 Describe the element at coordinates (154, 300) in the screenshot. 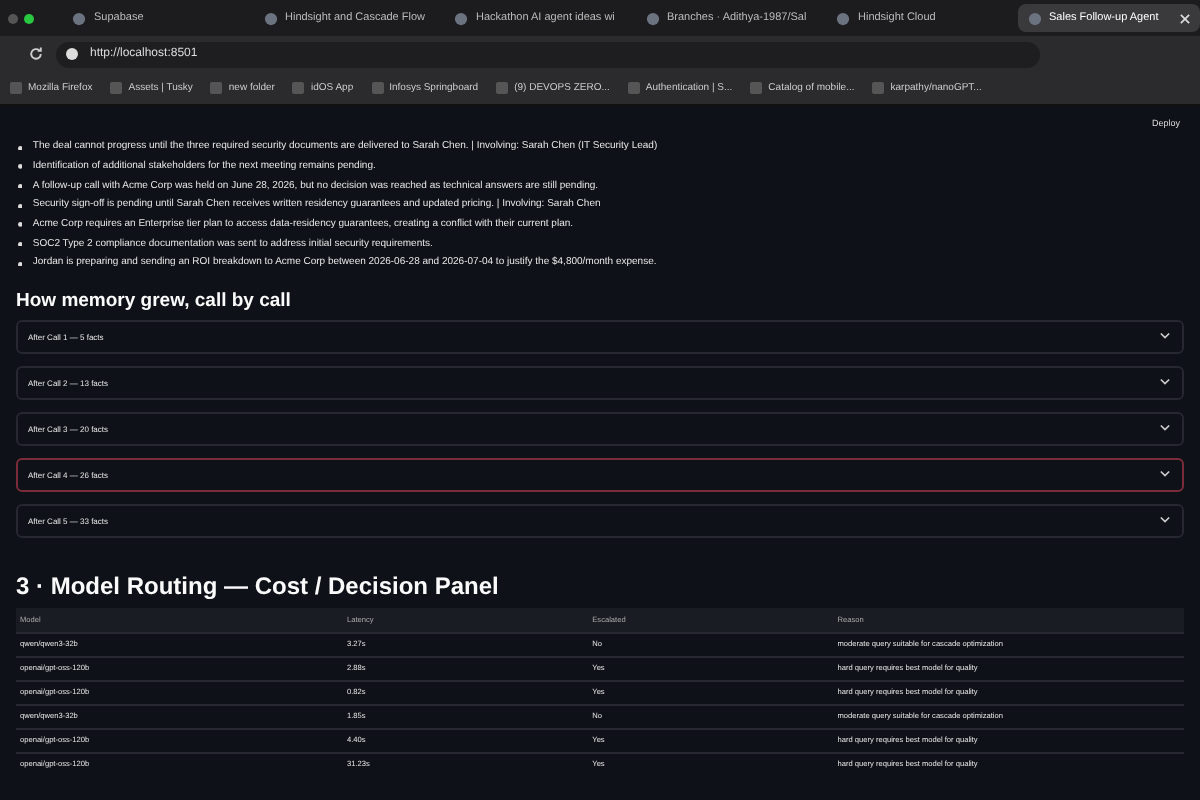

I see `section-heading: How memory grew, call by call` at that location.